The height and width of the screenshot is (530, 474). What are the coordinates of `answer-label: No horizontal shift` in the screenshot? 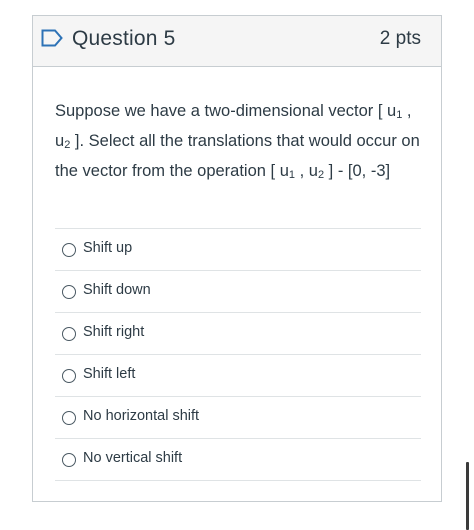 It's located at (141, 416).